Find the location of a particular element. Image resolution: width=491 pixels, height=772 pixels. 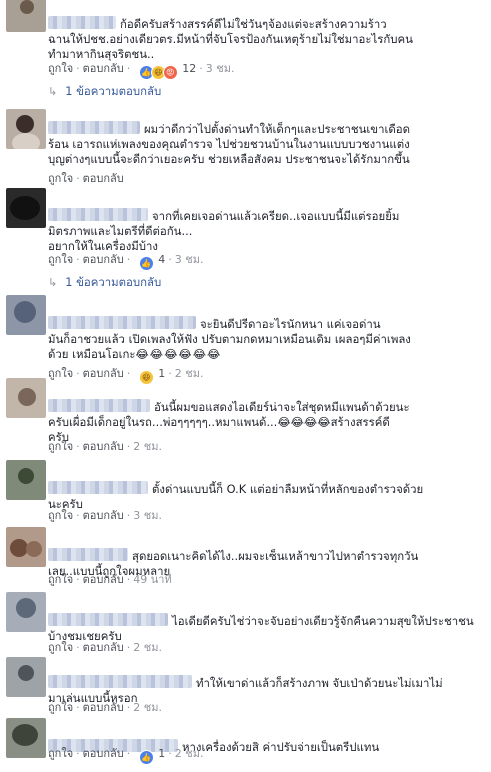

reaction-summary: 👍 😆 😡 is located at coordinates (158, 72).